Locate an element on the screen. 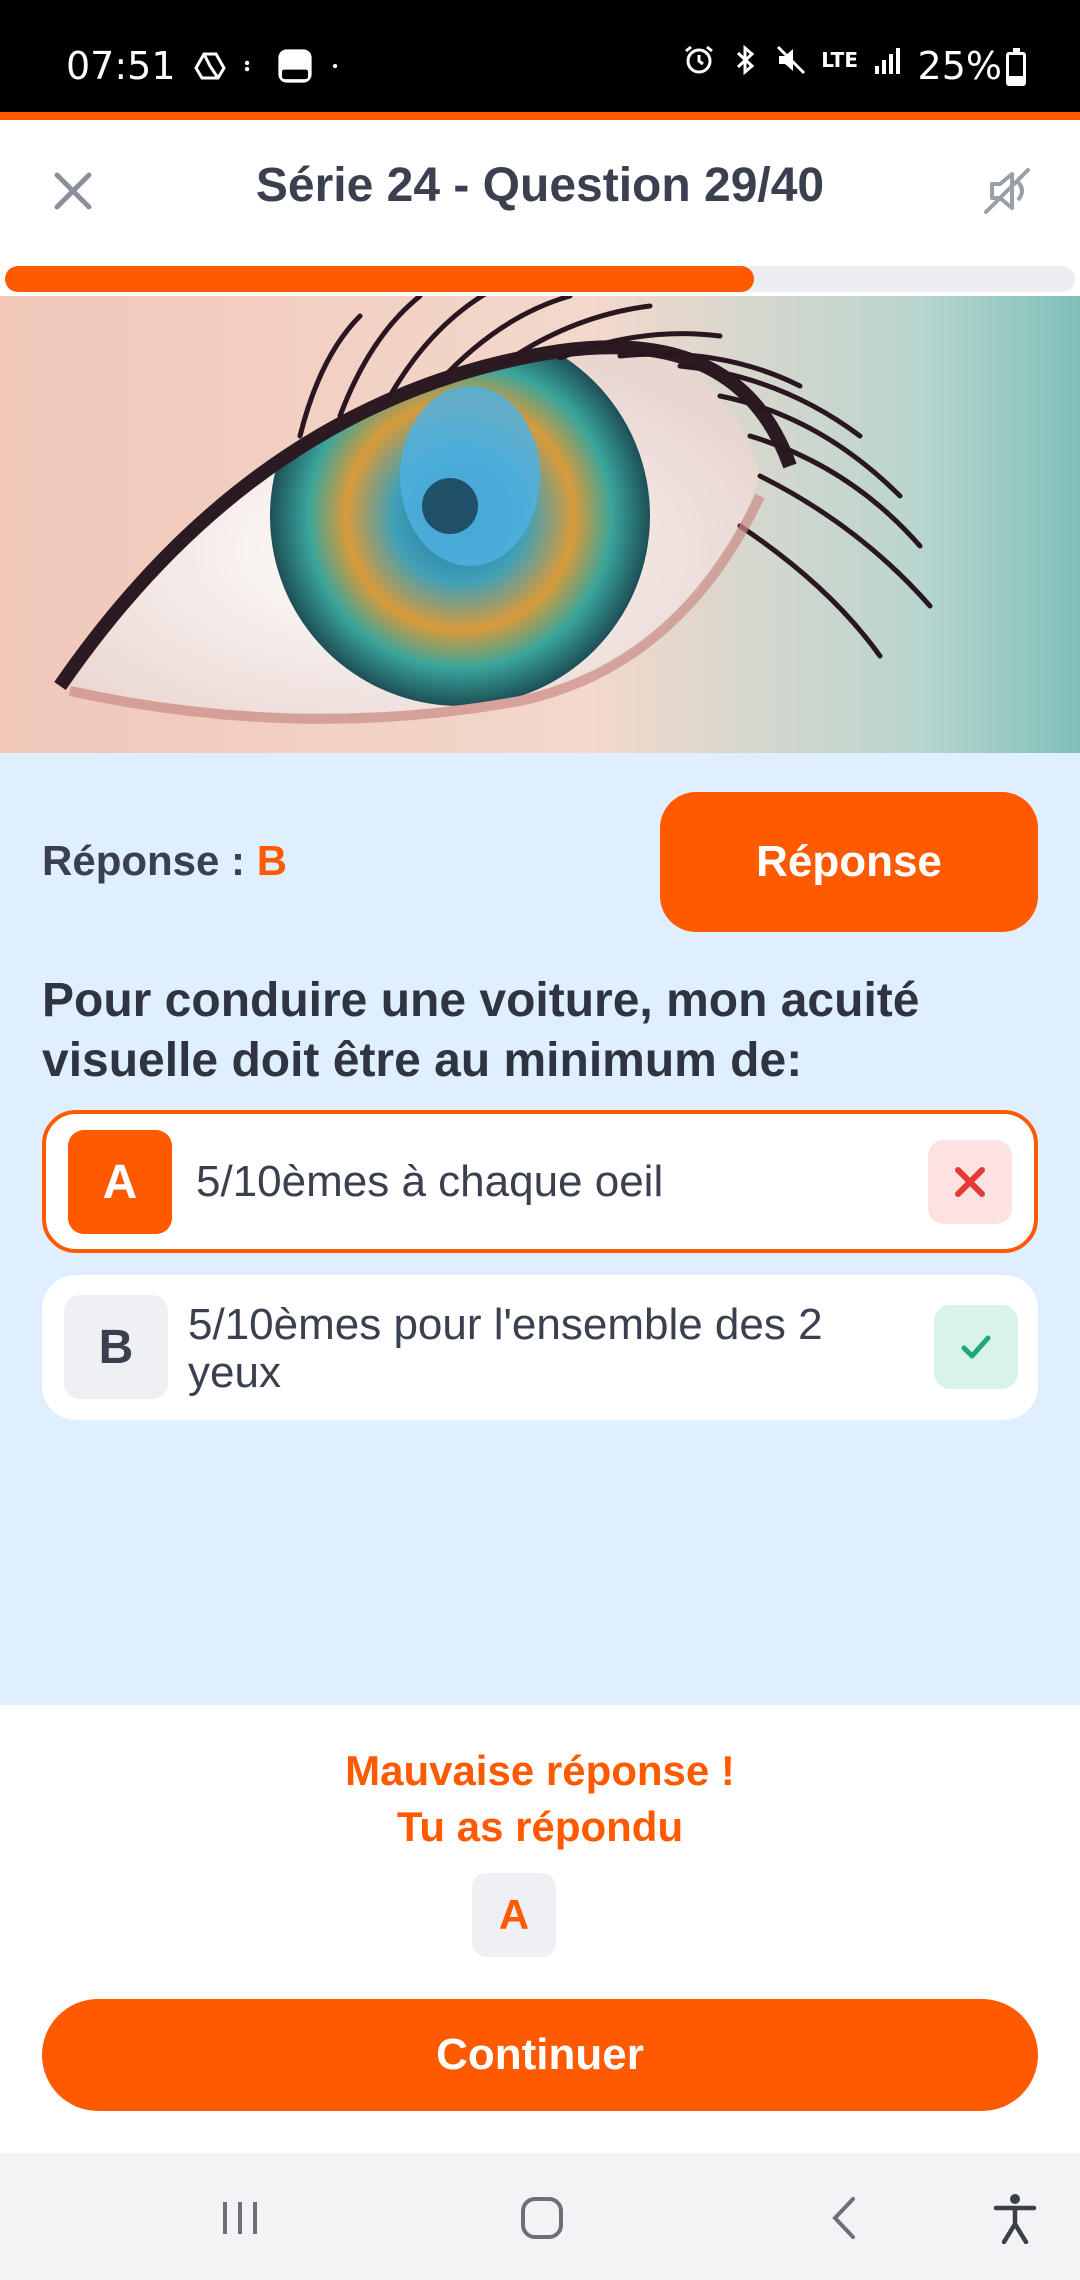 The height and width of the screenshot is (2280, 1080). system-nav-bar is located at coordinates (540, 2216).